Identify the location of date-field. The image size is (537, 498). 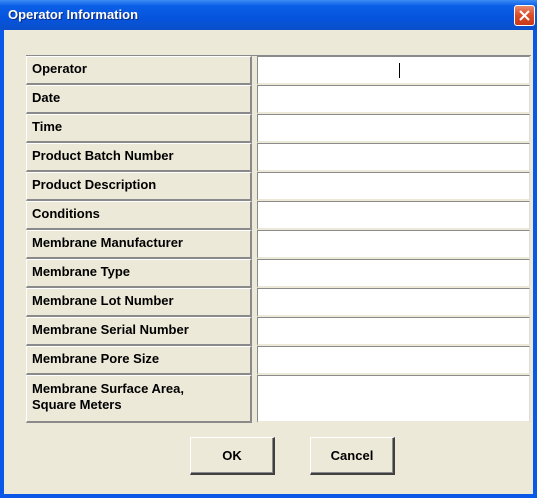
(393, 99).